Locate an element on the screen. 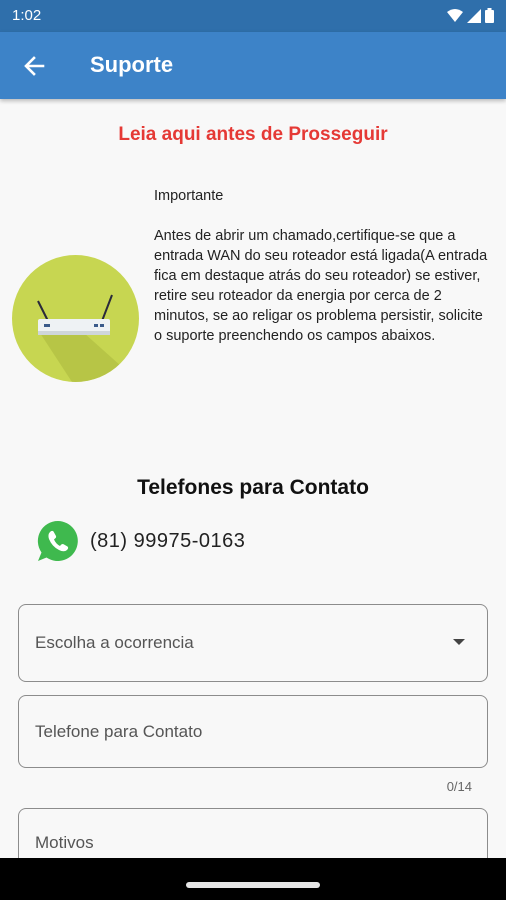  navigation-bar is located at coordinates (253, 879).